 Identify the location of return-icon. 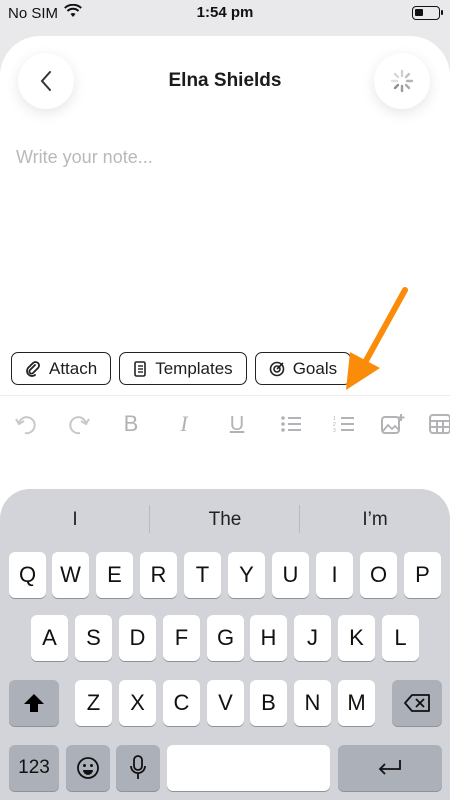
(389, 767).